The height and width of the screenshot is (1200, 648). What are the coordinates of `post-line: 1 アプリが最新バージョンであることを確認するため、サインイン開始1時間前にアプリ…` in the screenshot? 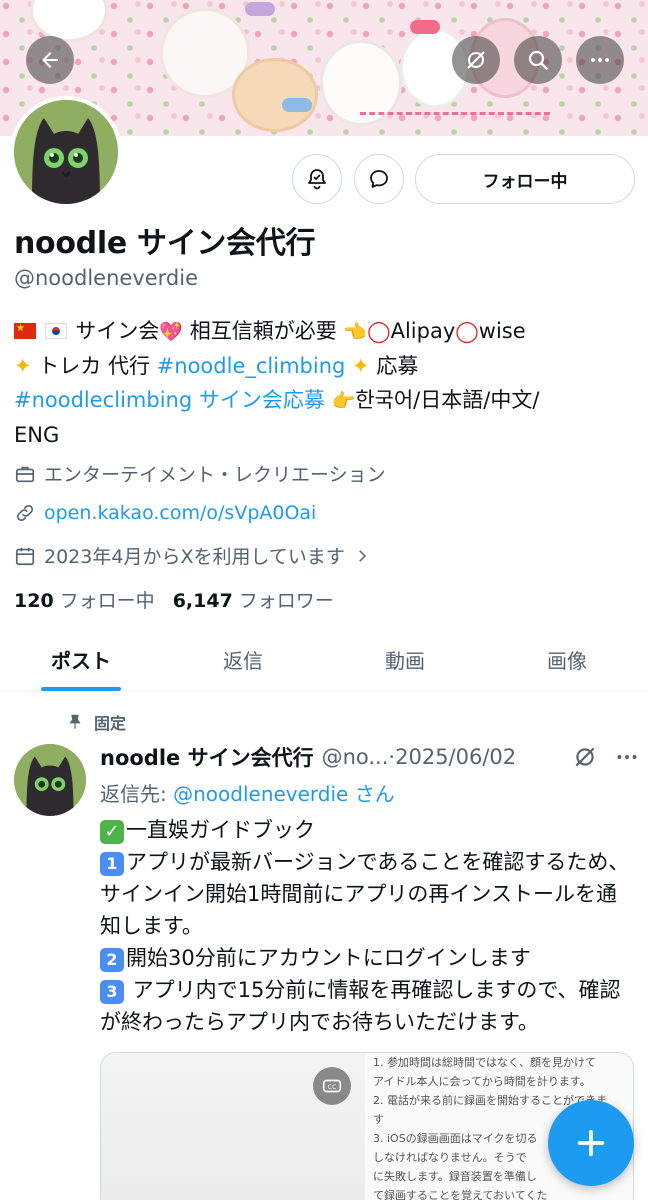 It's located at (365, 894).